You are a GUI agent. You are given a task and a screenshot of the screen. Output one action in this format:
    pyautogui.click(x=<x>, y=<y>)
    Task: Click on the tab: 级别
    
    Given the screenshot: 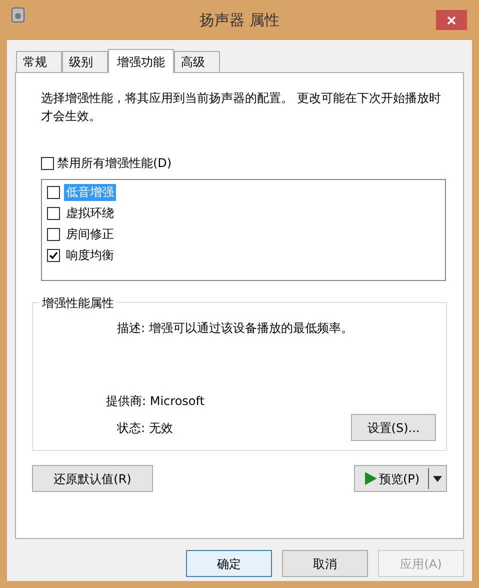 What is the action you would take?
    pyautogui.click(x=85, y=61)
    